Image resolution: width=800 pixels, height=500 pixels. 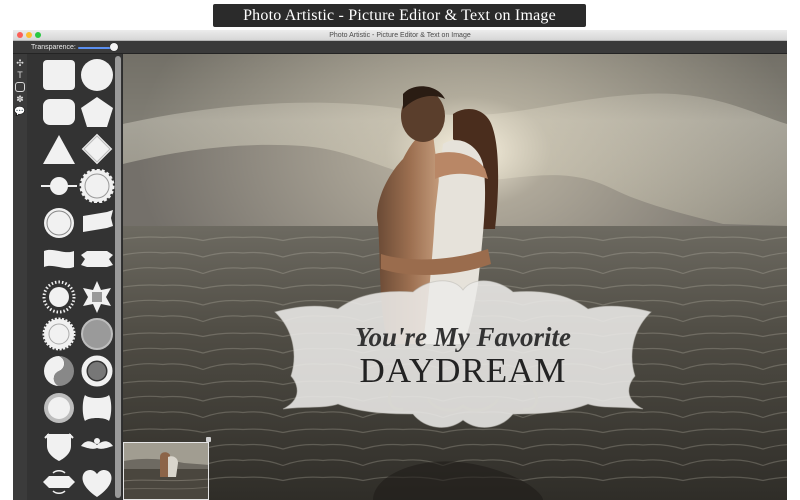 What do you see at coordinates (118, 277) in the screenshot?
I see `shape-library-scrollbar` at bounding box center [118, 277].